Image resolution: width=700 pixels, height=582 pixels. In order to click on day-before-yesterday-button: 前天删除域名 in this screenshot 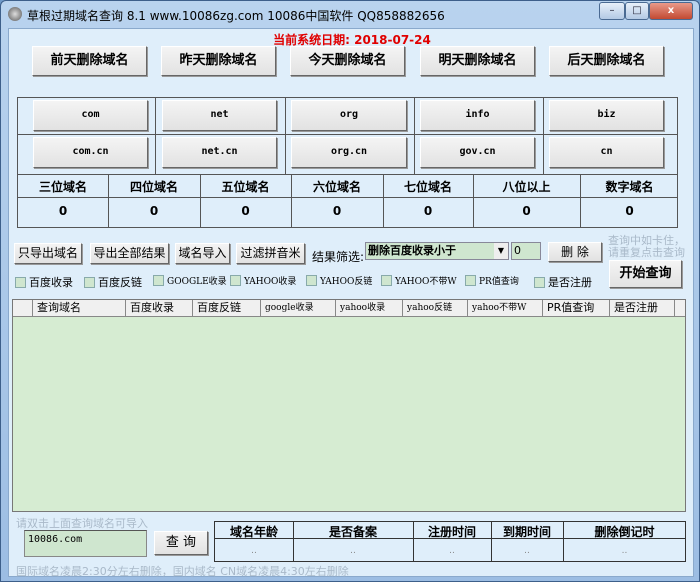, I will do `click(89, 61)`.